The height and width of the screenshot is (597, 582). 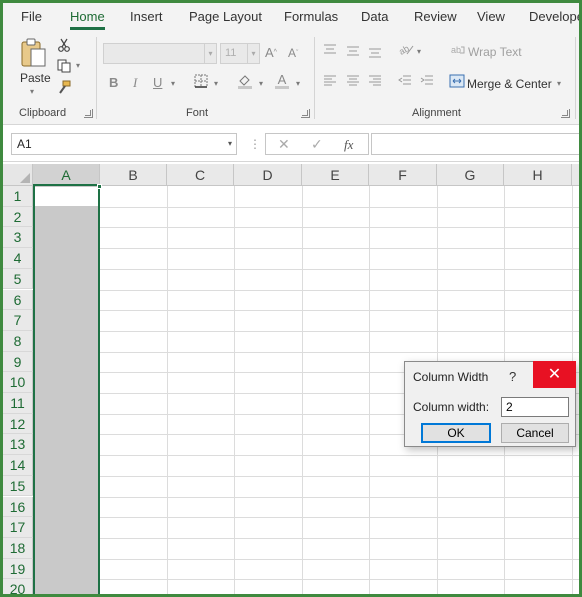 What do you see at coordinates (509, 84) in the screenshot?
I see `merge-center-label: Merge & Center` at bounding box center [509, 84].